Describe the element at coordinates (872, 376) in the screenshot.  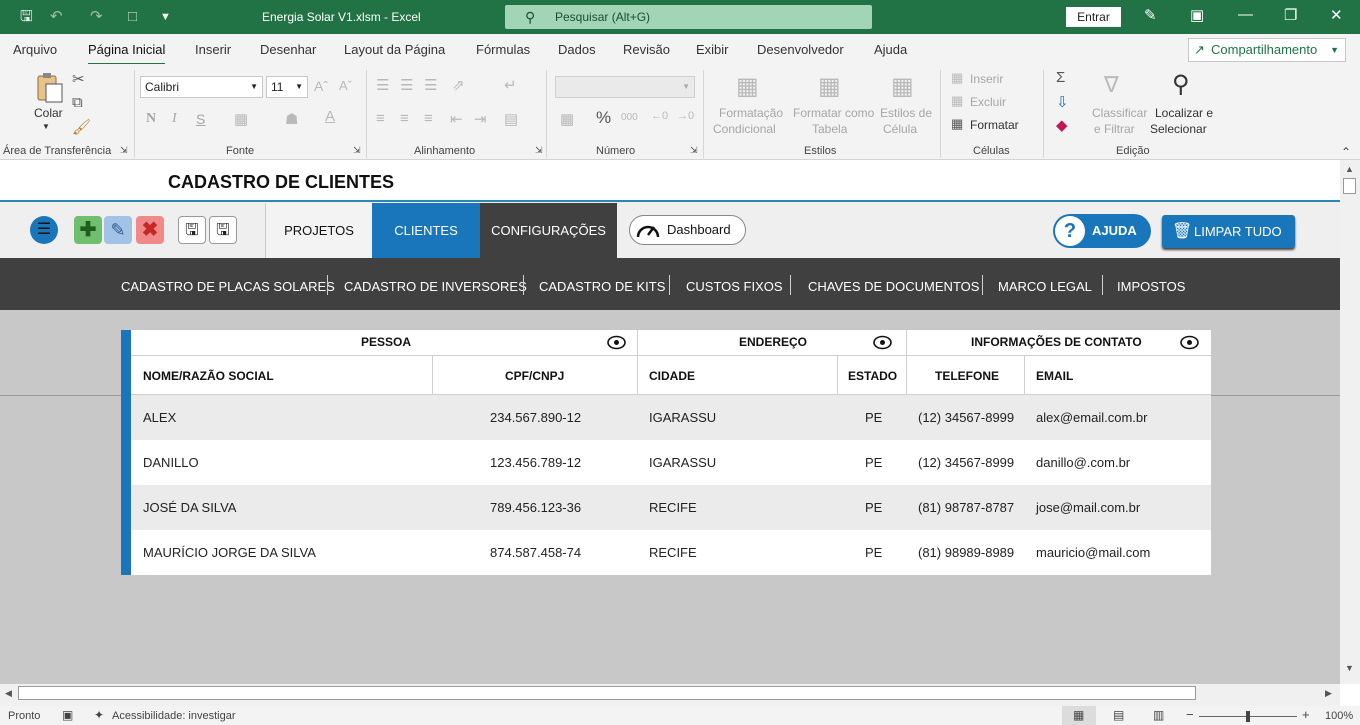
I see `column-header-estado: ESTADO` at that location.